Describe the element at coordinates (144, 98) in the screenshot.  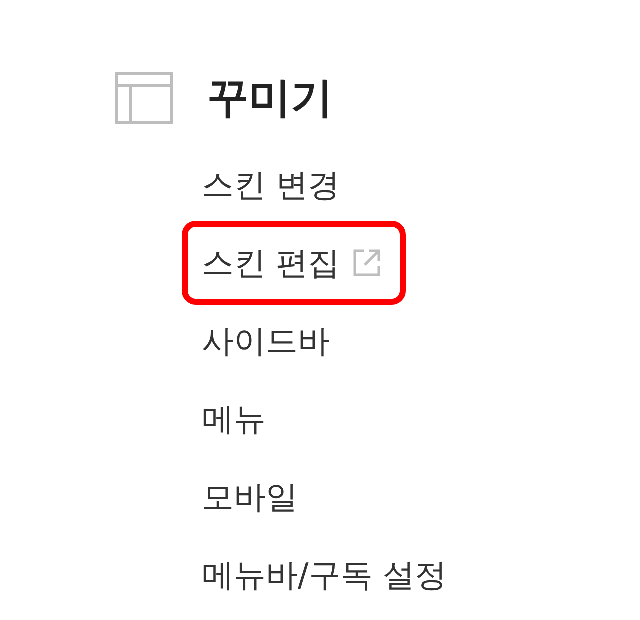
I see `layout-icon` at that location.